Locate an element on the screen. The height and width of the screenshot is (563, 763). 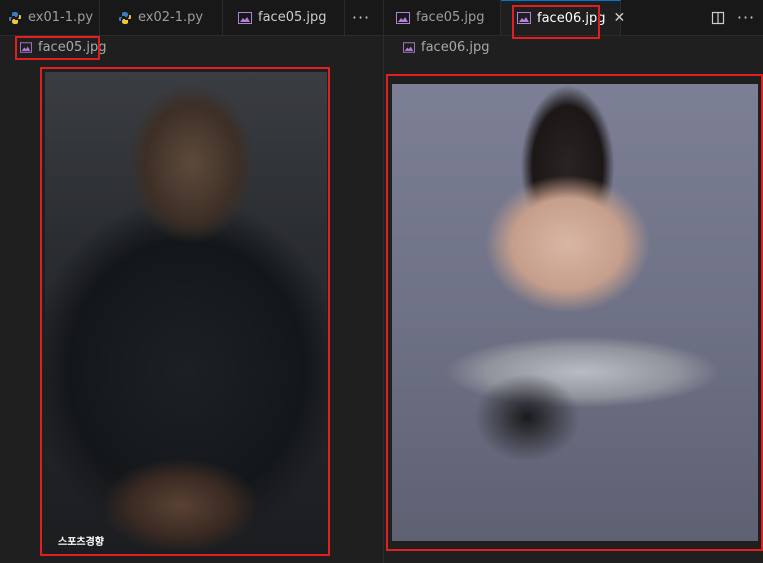
highlight-box-breadcrumb-face05 is located at coordinates (57, 48).